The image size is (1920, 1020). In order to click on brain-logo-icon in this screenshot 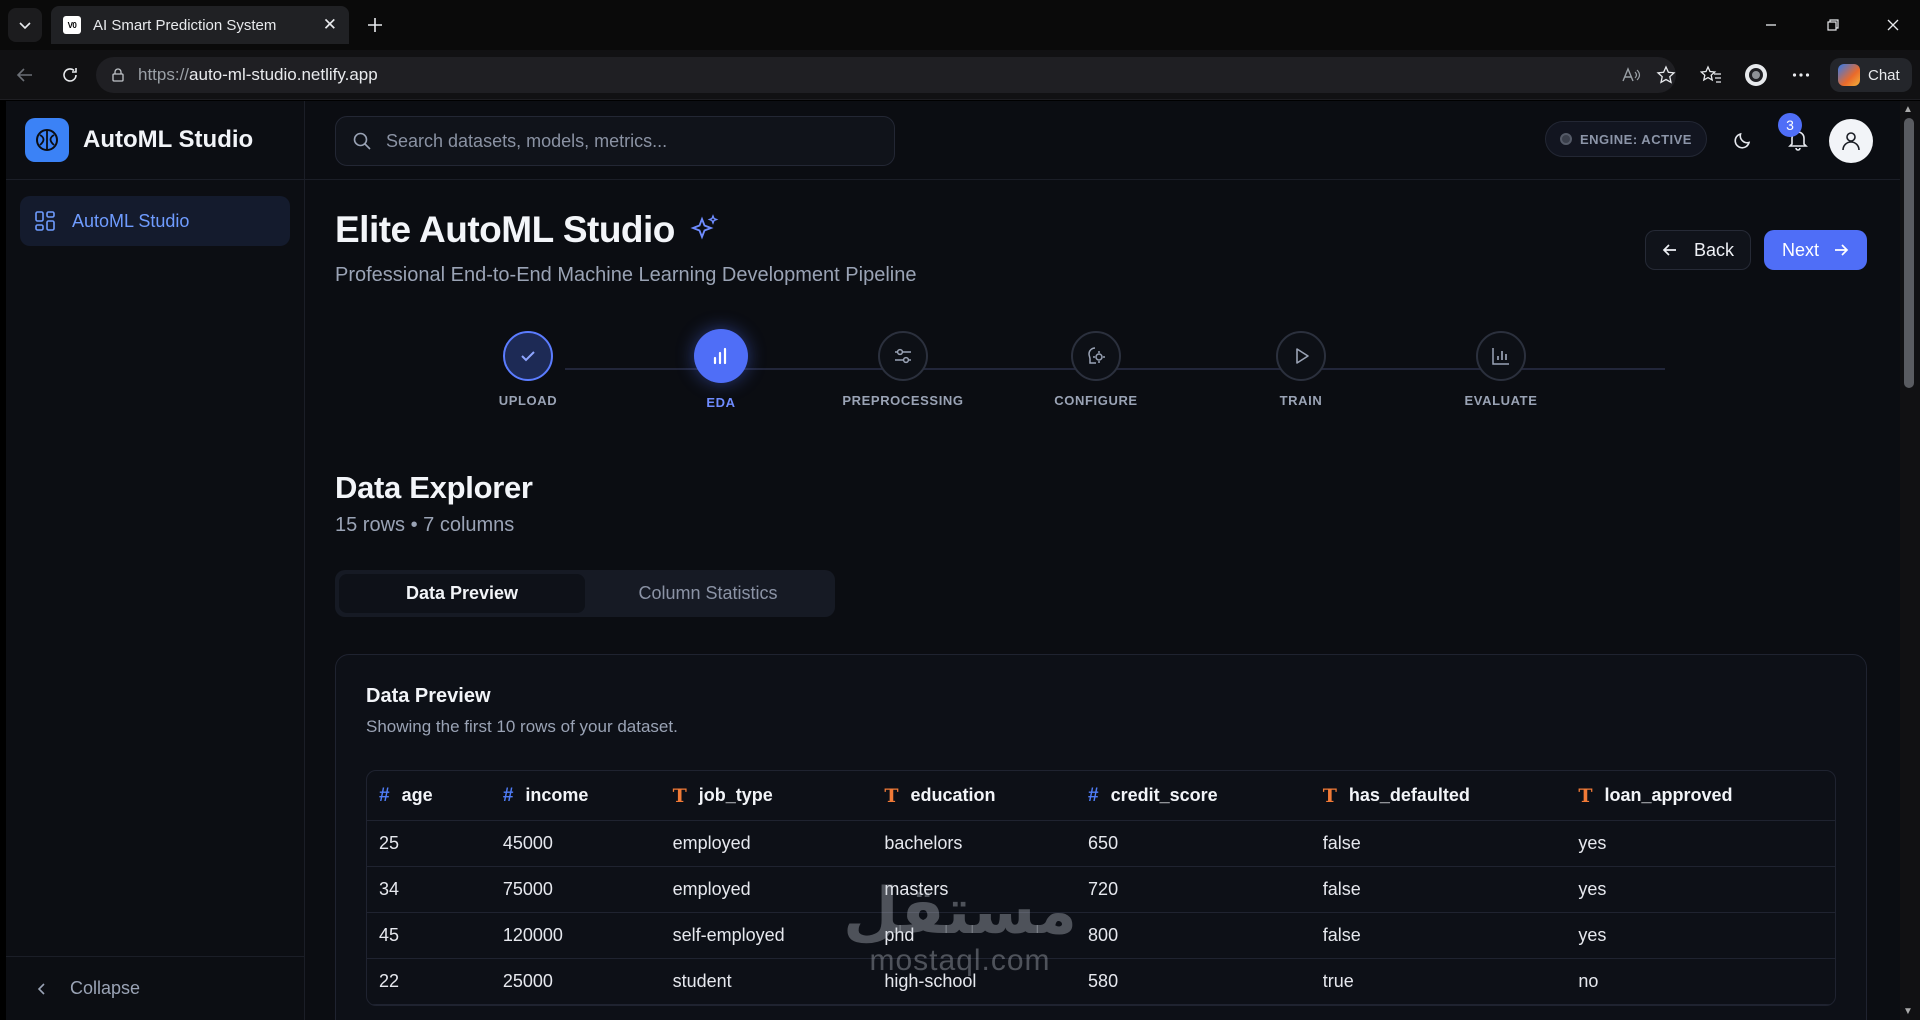, I will do `click(47, 140)`.